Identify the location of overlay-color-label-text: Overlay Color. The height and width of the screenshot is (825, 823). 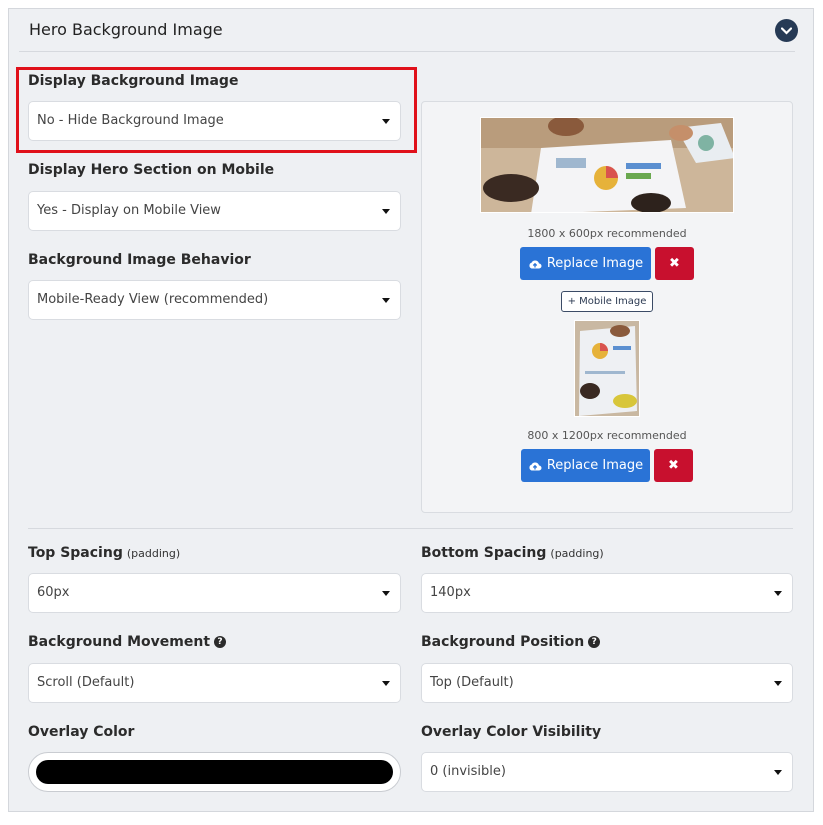
(81, 732).